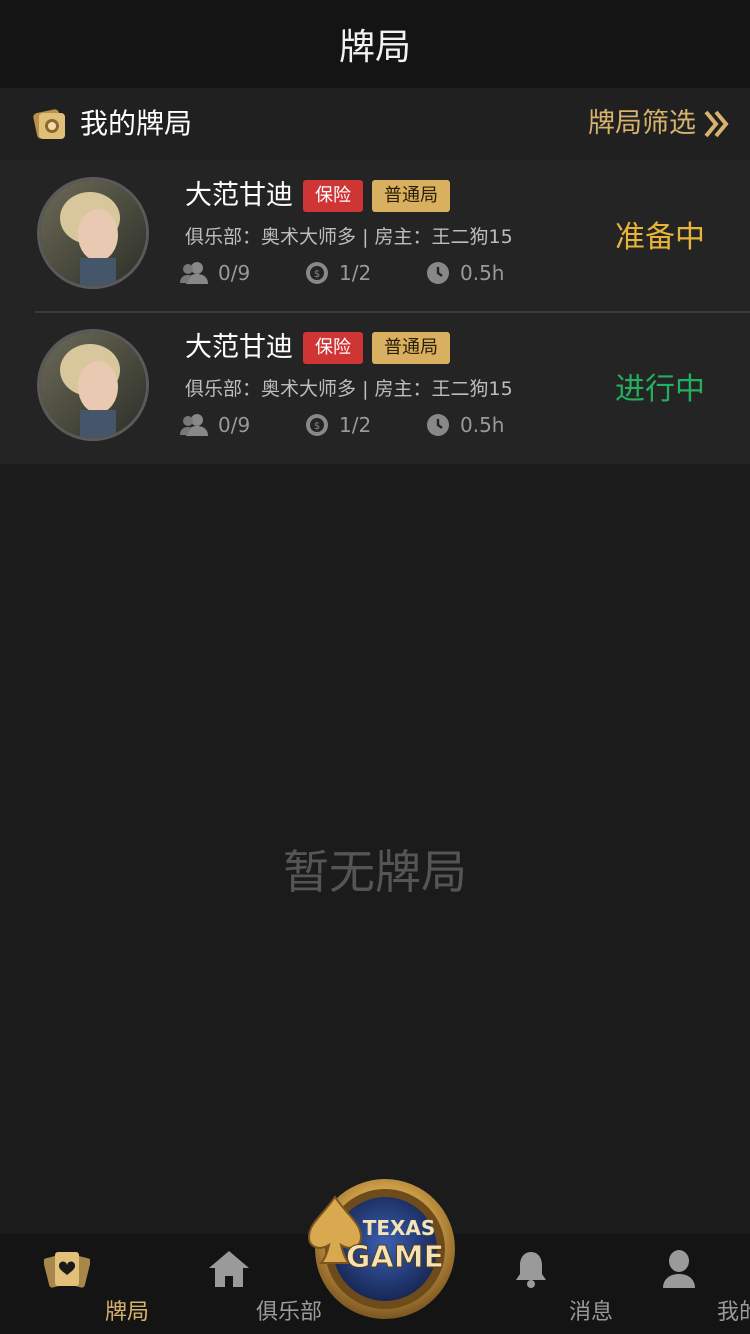 The image size is (750, 1334). I want to click on texas-game-logo-button: TEXAS GAME, so click(381, 1250).